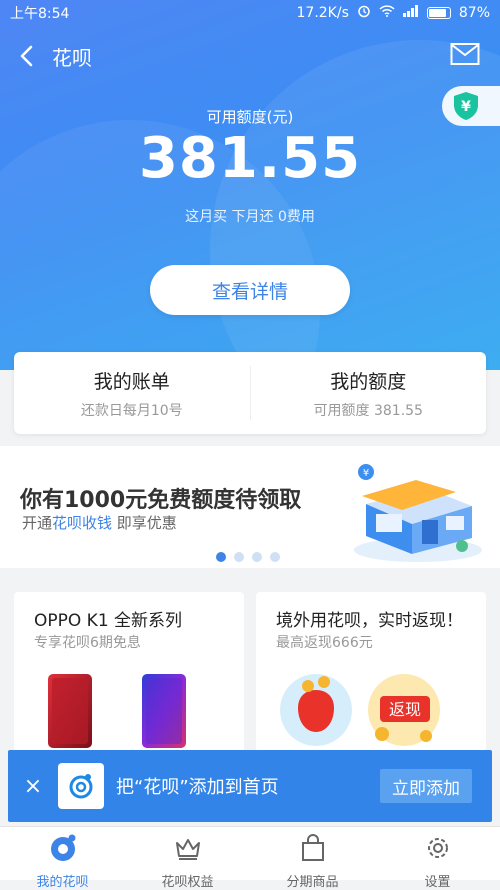  What do you see at coordinates (371, 672) in the screenshot?
I see `promo-card-overseas: 境外用花呗，实时返现！ 最高返现666元 返现` at bounding box center [371, 672].